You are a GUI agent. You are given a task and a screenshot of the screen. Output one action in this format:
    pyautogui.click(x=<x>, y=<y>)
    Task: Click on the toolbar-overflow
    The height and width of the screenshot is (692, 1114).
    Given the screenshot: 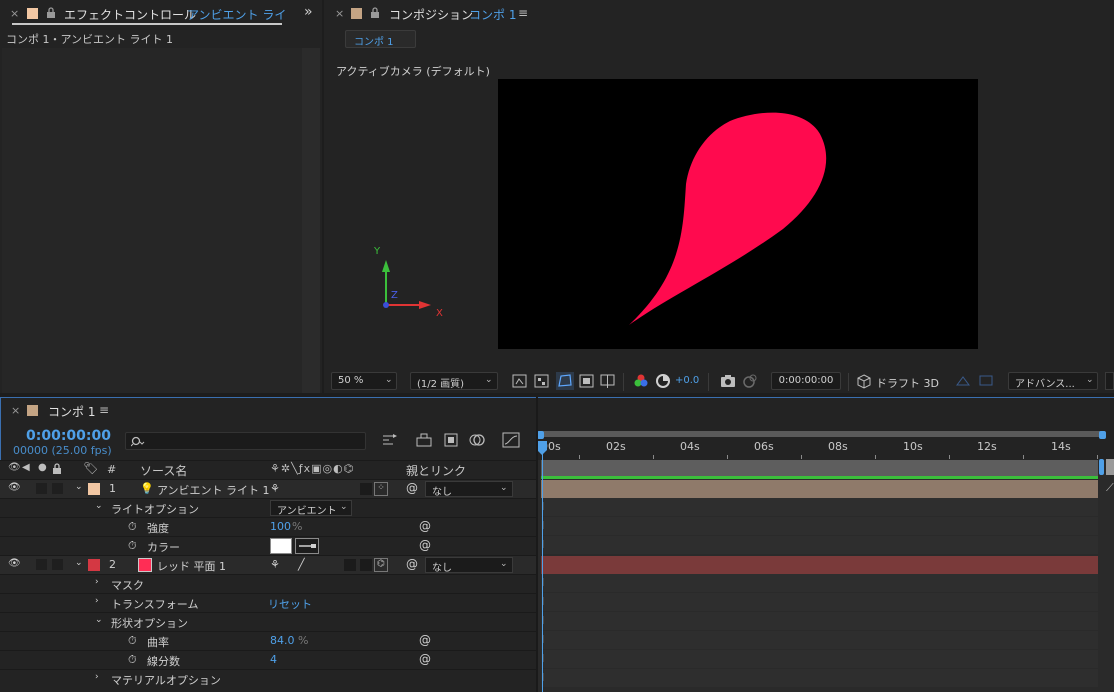 What is the action you would take?
    pyautogui.click(x=1109, y=381)
    